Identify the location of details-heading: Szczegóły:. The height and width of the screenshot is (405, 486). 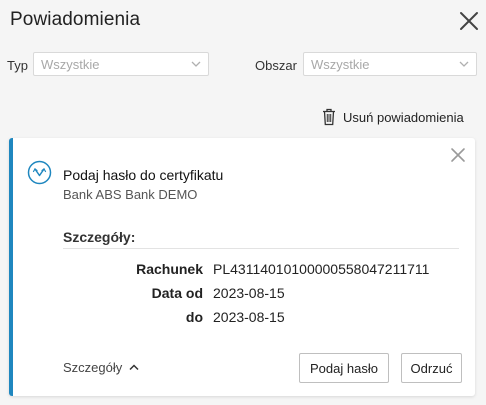
(99, 237).